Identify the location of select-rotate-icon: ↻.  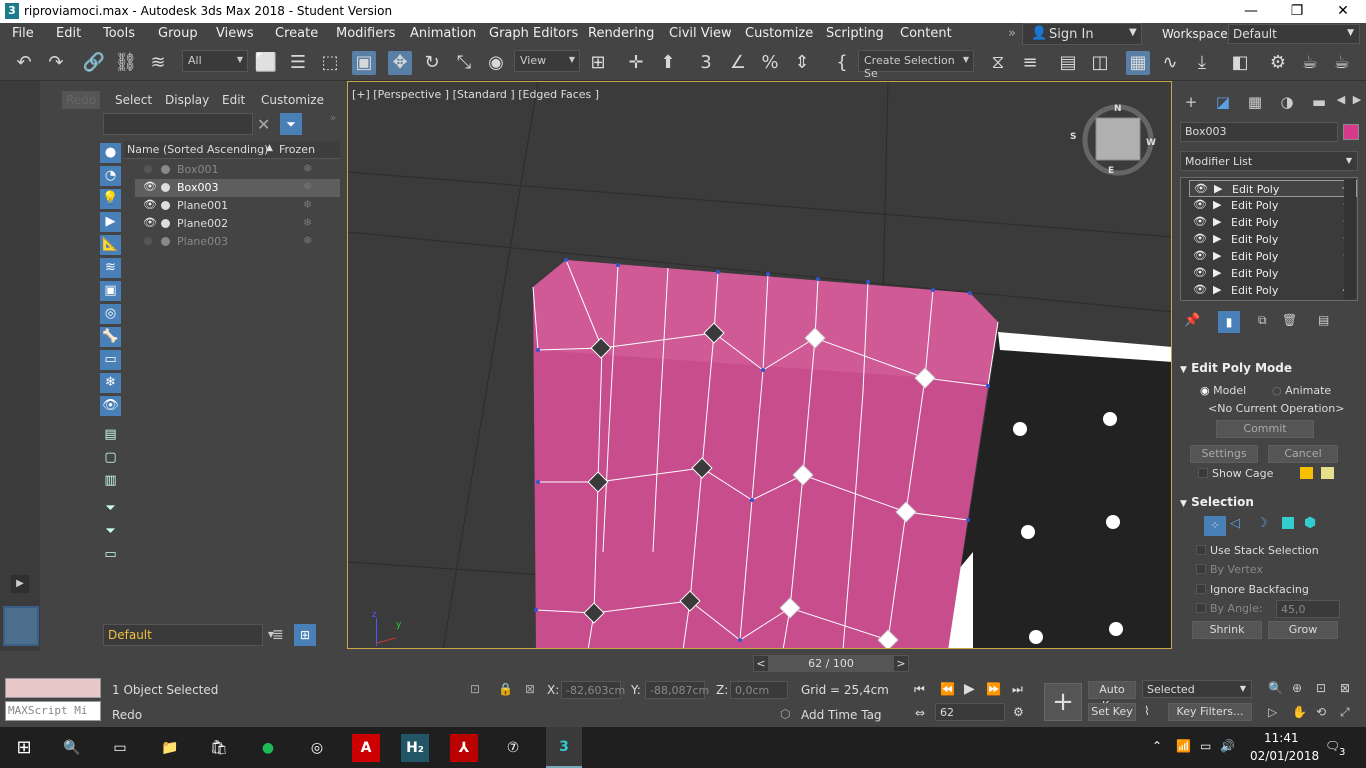
(432, 63).